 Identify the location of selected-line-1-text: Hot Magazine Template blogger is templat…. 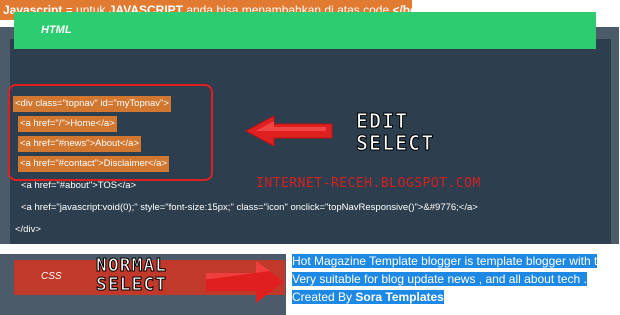
(445, 261).